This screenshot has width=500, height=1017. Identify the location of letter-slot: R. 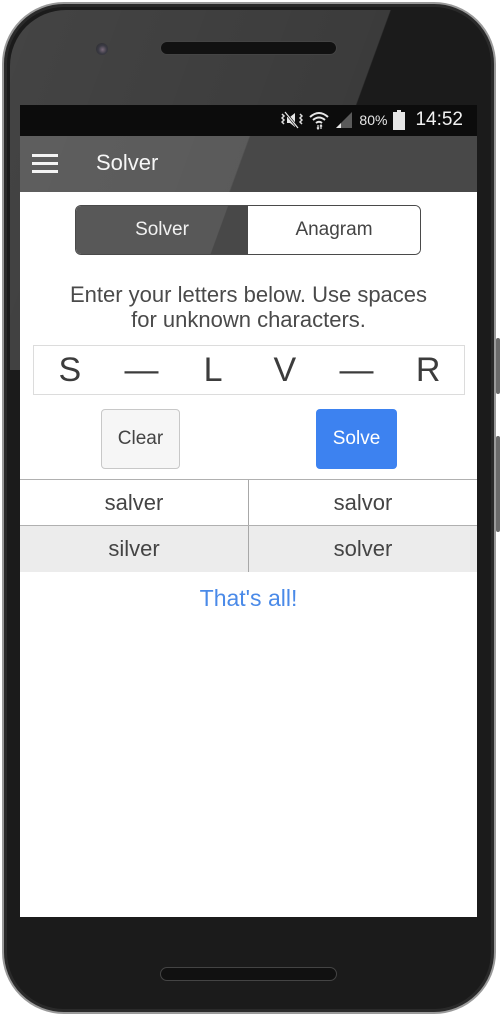
(428, 370).